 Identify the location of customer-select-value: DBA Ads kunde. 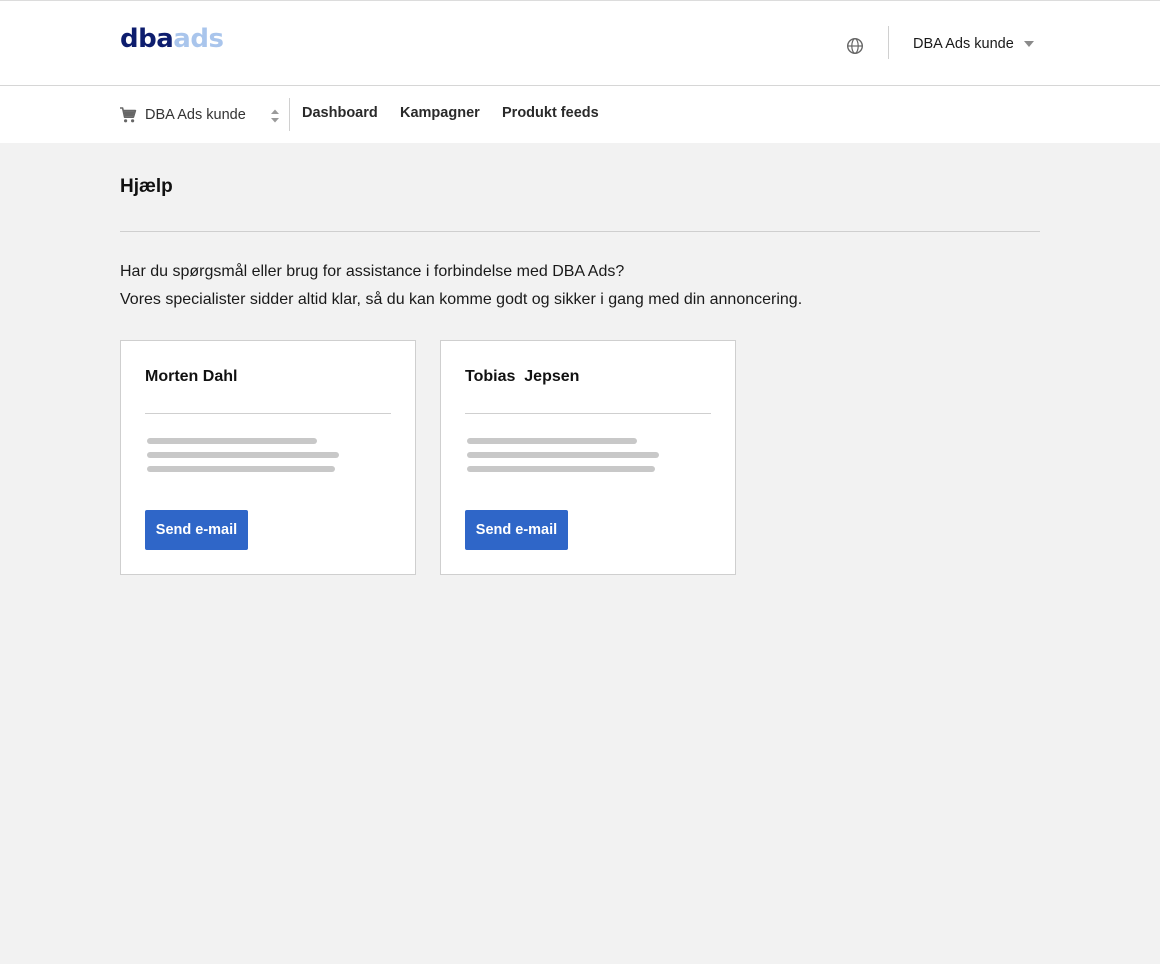
(195, 115).